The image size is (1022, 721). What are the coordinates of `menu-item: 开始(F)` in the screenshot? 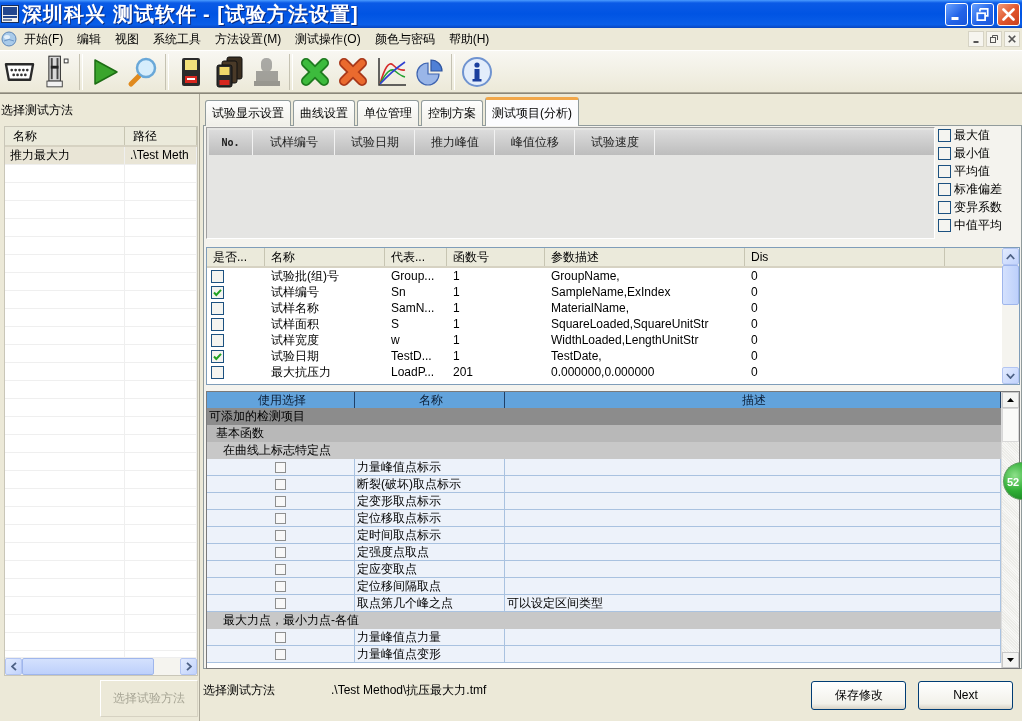 It's located at (44, 39).